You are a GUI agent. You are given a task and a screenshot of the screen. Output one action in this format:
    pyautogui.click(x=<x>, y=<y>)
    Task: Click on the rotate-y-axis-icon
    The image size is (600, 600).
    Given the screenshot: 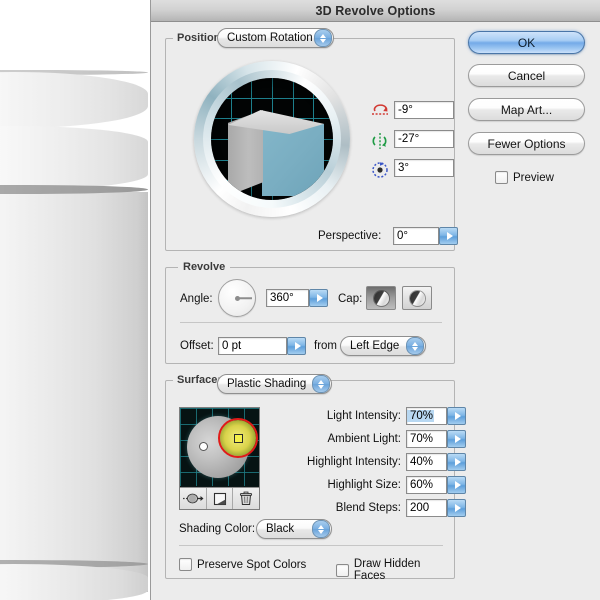 What is the action you would take?
    pyautogui.click(x=379, y=141)
    